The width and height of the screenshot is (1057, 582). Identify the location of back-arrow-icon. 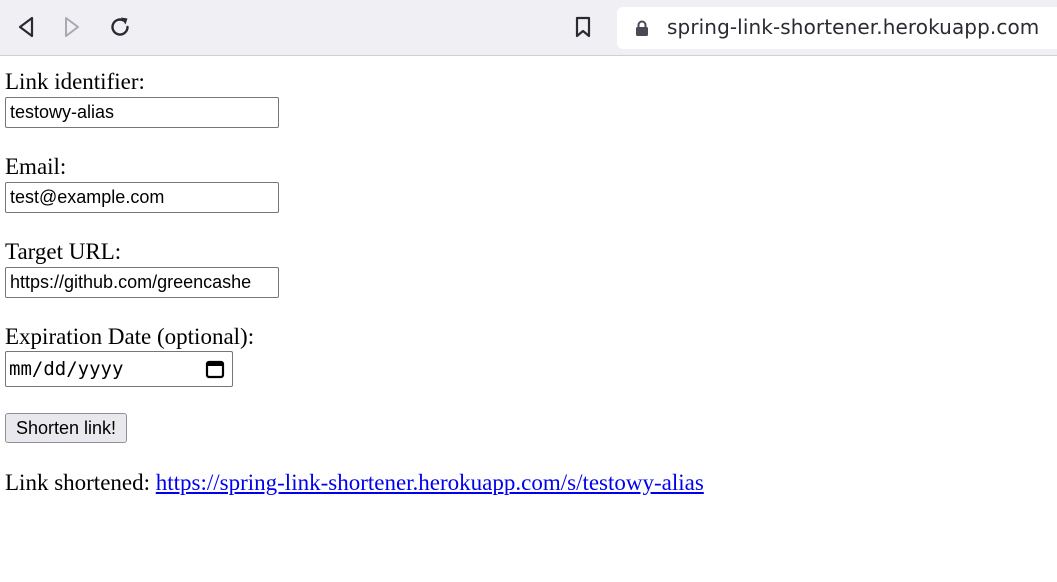
(26, 27).